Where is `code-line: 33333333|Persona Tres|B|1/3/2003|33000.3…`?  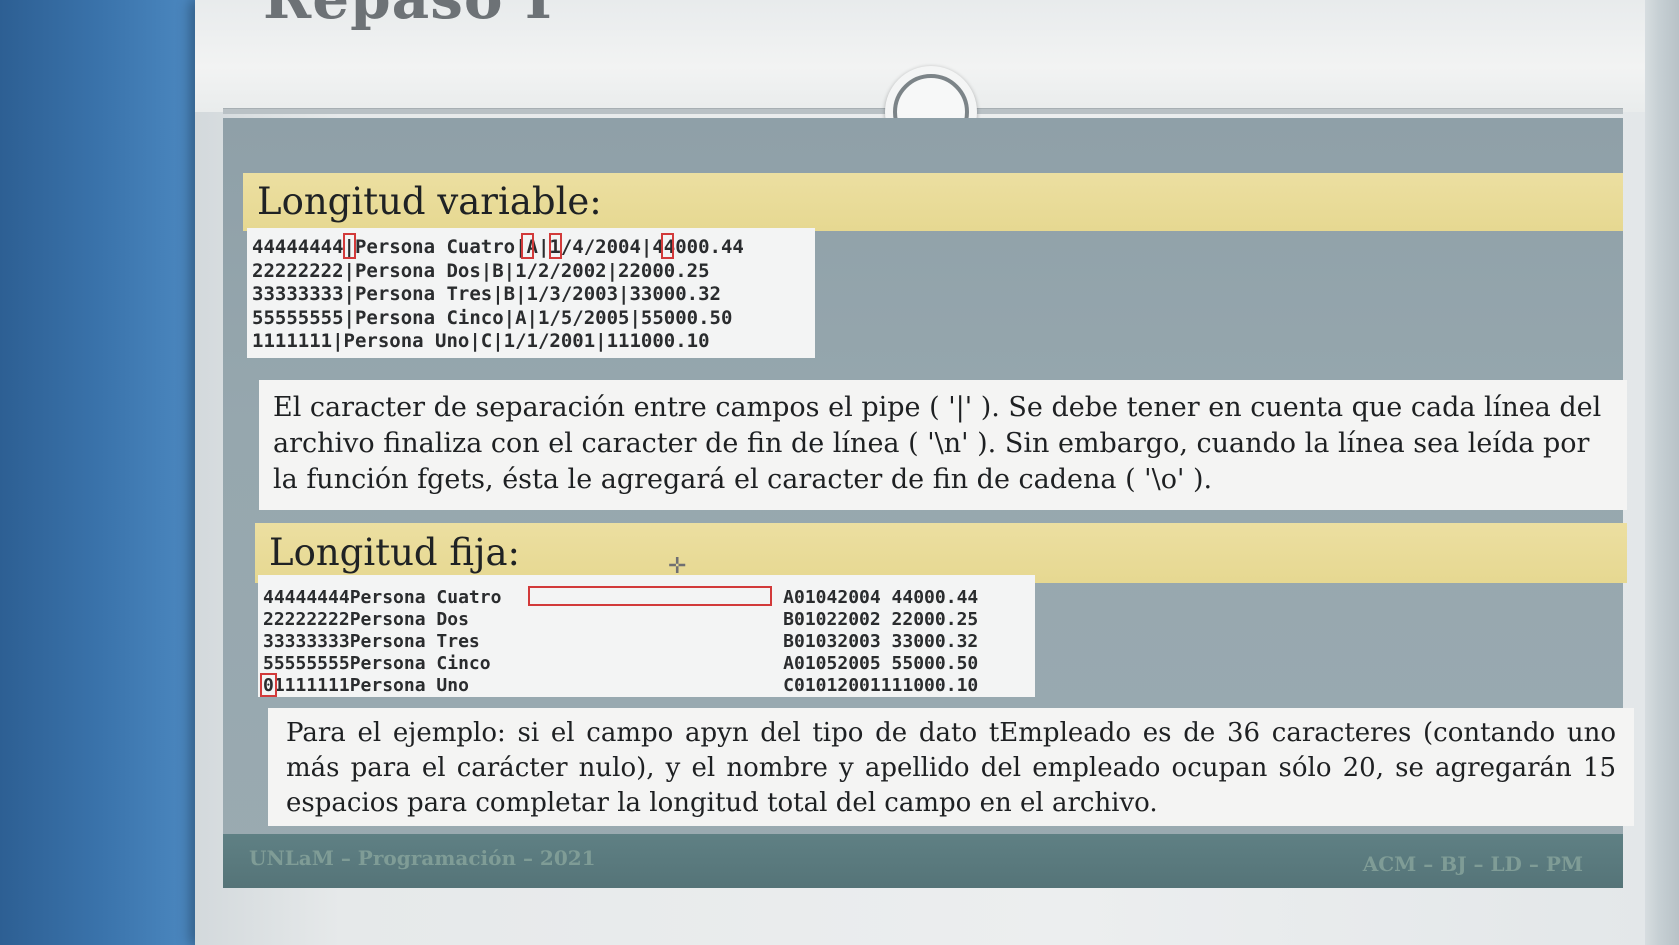 code-line: 33333333|Persona Tres|B|1/3/2003|33000.3… is located at coordinates (486, 294).